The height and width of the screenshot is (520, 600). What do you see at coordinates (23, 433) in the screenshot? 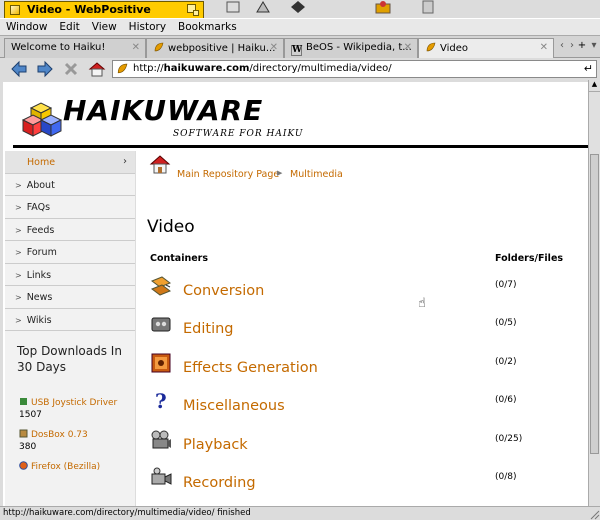
I see `dosbox-icon` at bounding box center [23, 433].